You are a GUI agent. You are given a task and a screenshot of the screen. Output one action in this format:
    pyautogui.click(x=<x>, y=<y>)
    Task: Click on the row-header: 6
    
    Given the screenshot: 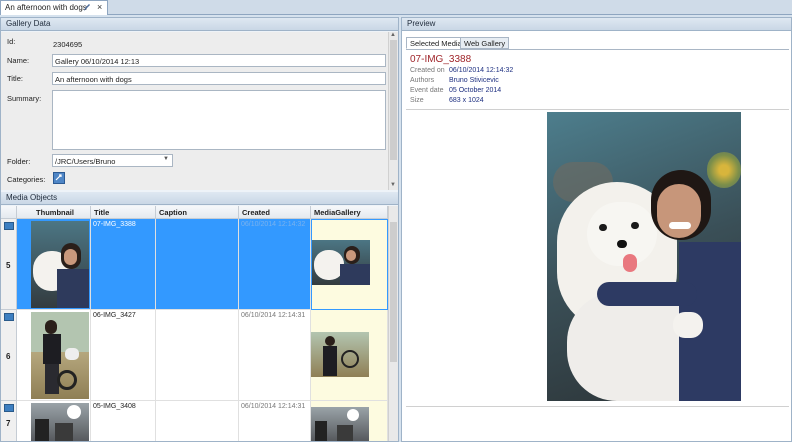 What is the action you would take?
    pyautogui.click(x=9, y=355)
    